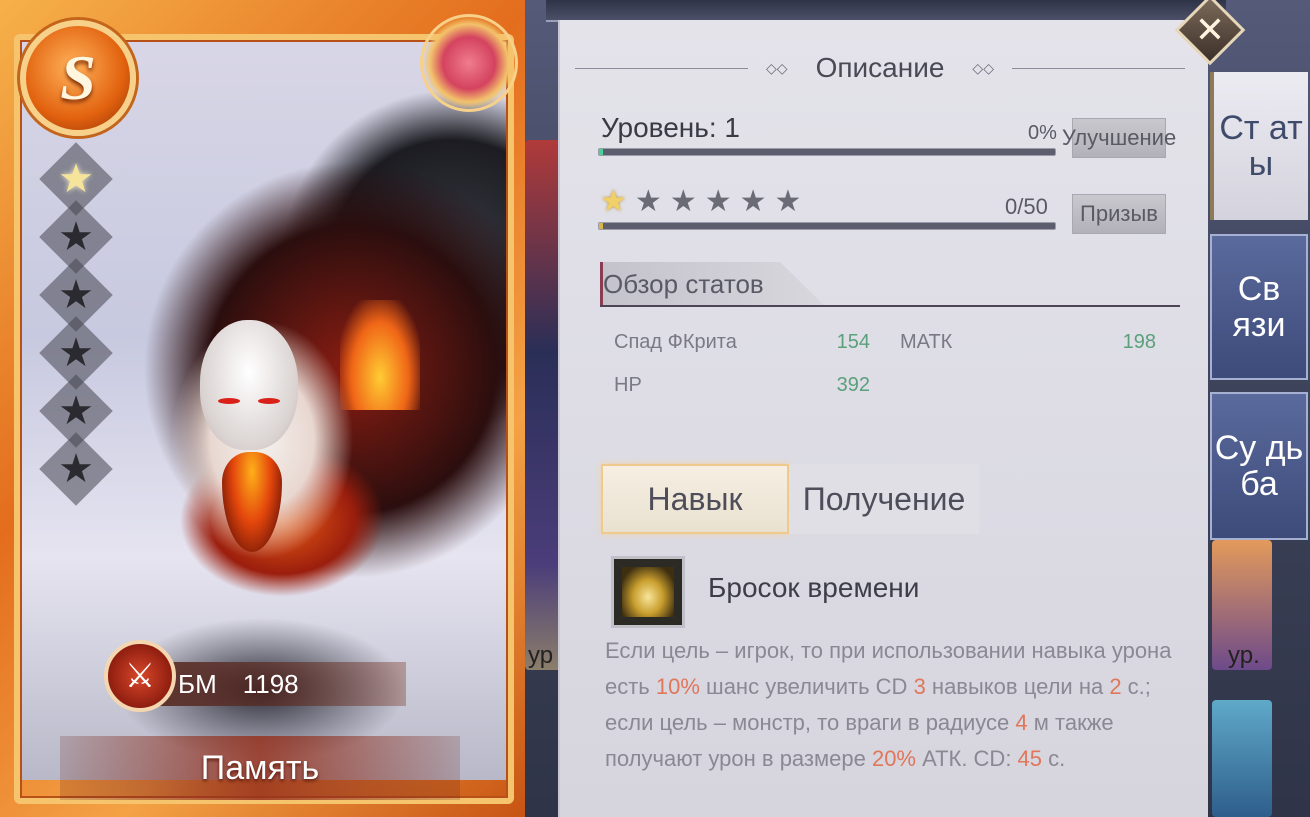 This screenshot has height=817, width=1310. Describe the element at coordinates (76, 324) in the screenshot. I see `hero-star-column: ★ ★ ★ ★ ★ ★` at that location.